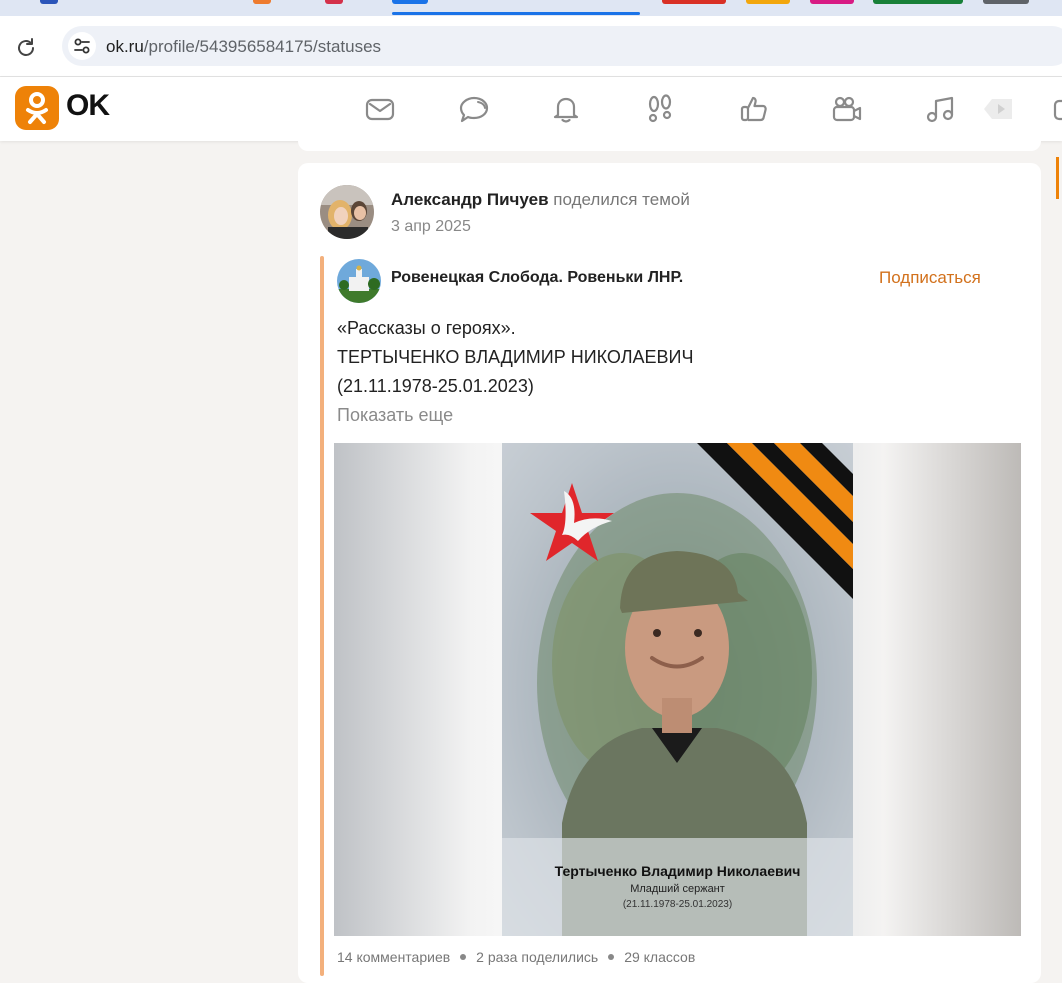  Describe the element at coordinates (621, 199) in the screenshot. I see `author-action: поделился темой` at that location.